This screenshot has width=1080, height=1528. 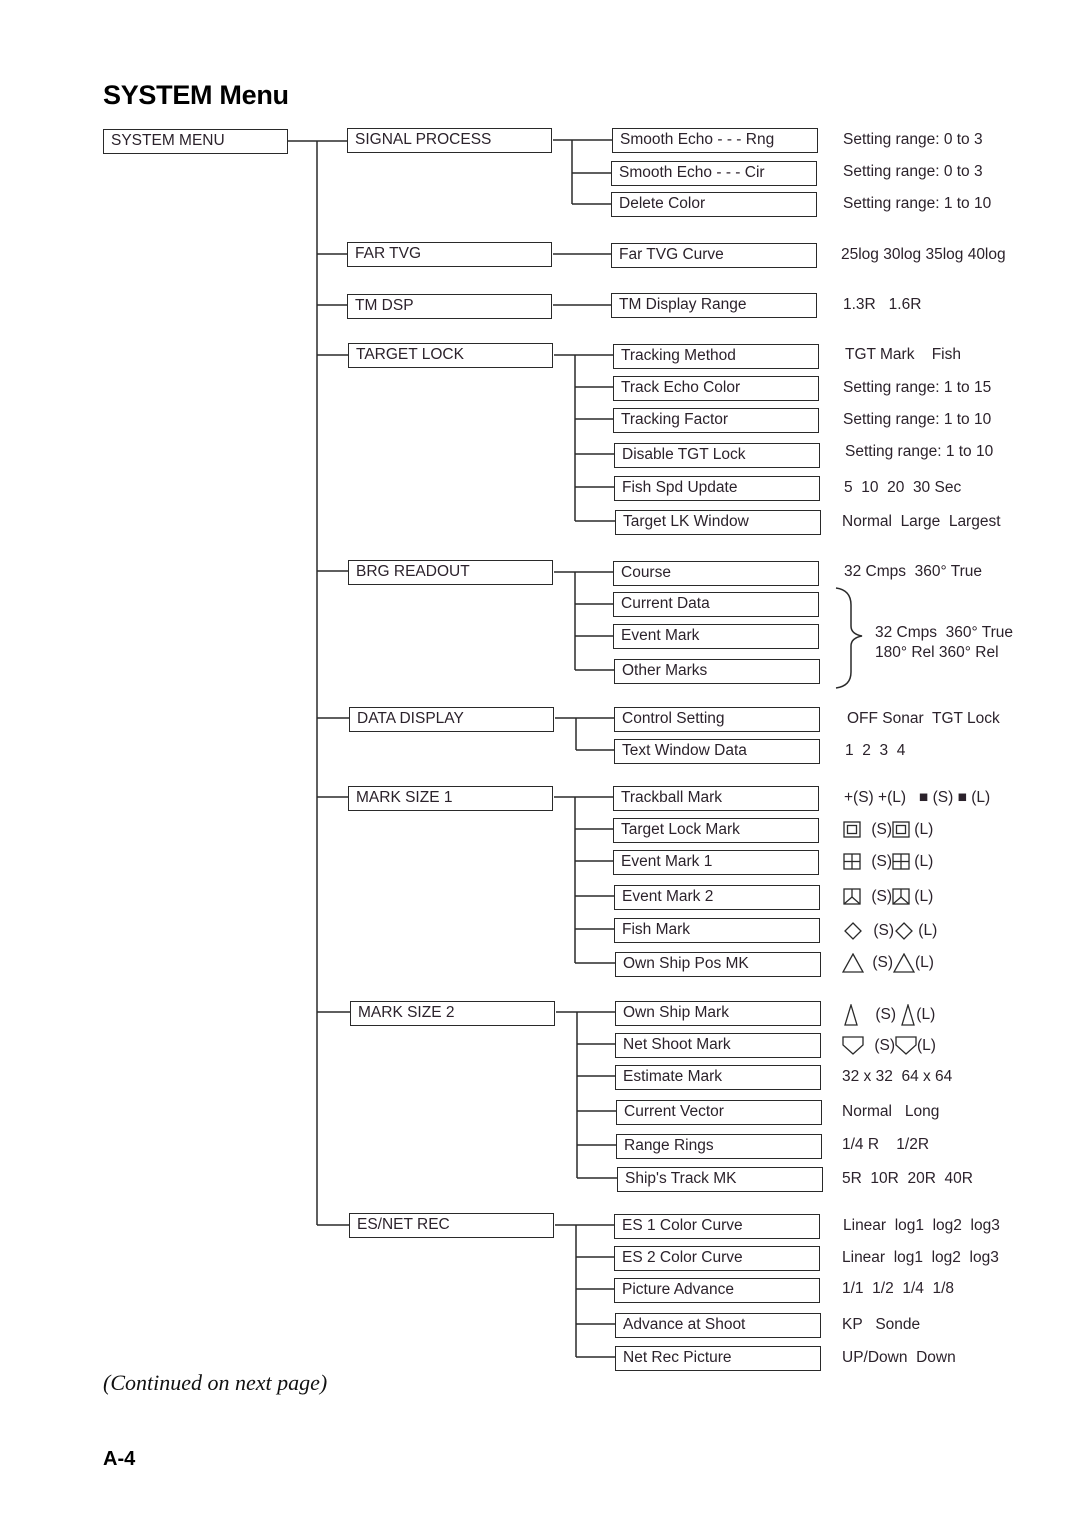 I want to click on menu-mark-size-1: MARK SIZE 1, so click(x=450, y=798).